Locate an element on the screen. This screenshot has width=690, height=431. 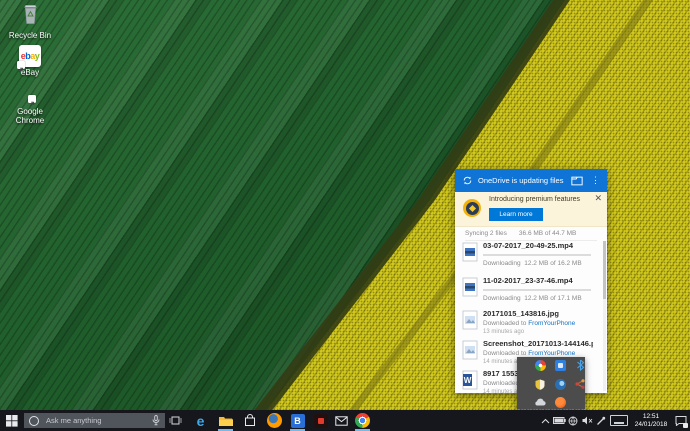
notification-badge is located at coordinates (685, 425).